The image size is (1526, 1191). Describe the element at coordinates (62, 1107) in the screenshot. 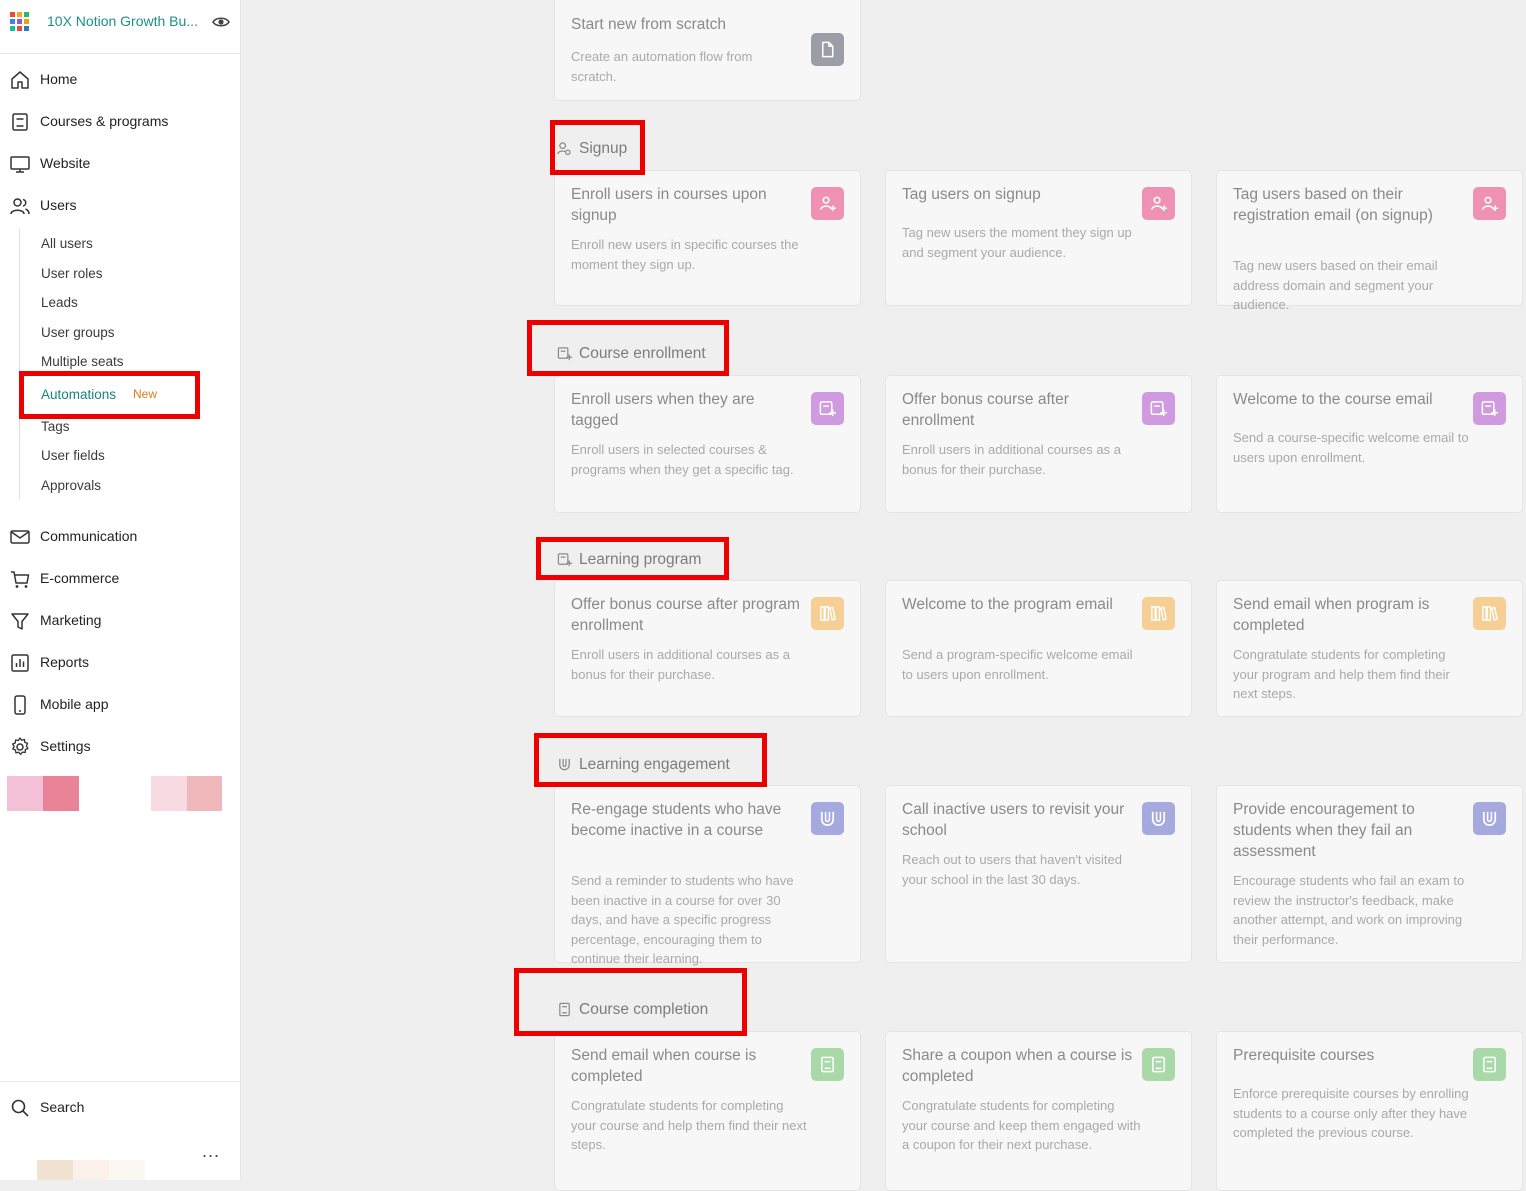

I see `nav-label: Search` at that location.